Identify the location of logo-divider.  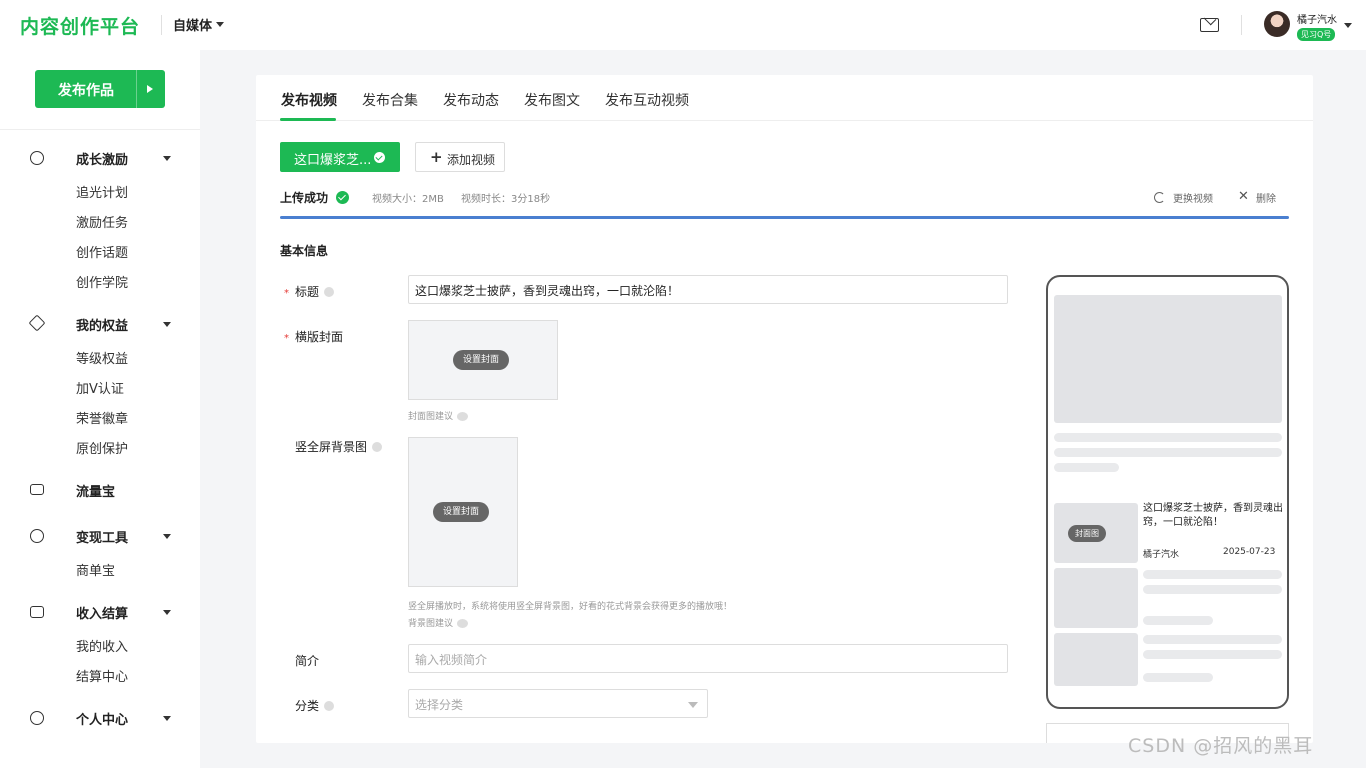
(161, 25).